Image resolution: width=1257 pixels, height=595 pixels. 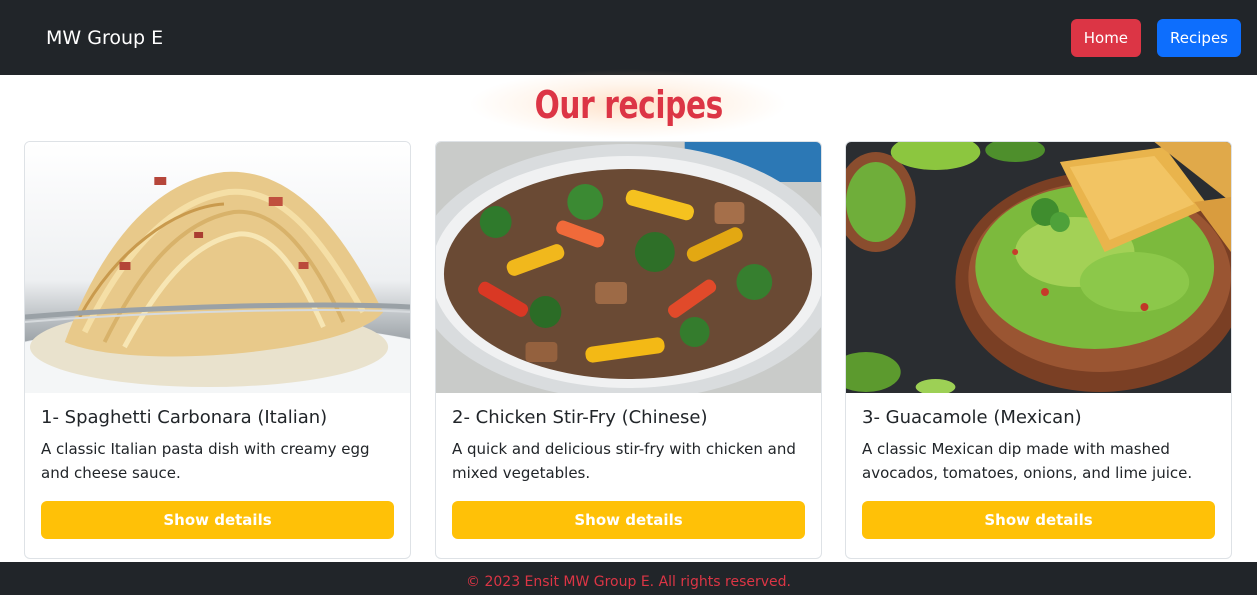 I want to click on recipes-button: Recipes, so click(x=1199, y=37).